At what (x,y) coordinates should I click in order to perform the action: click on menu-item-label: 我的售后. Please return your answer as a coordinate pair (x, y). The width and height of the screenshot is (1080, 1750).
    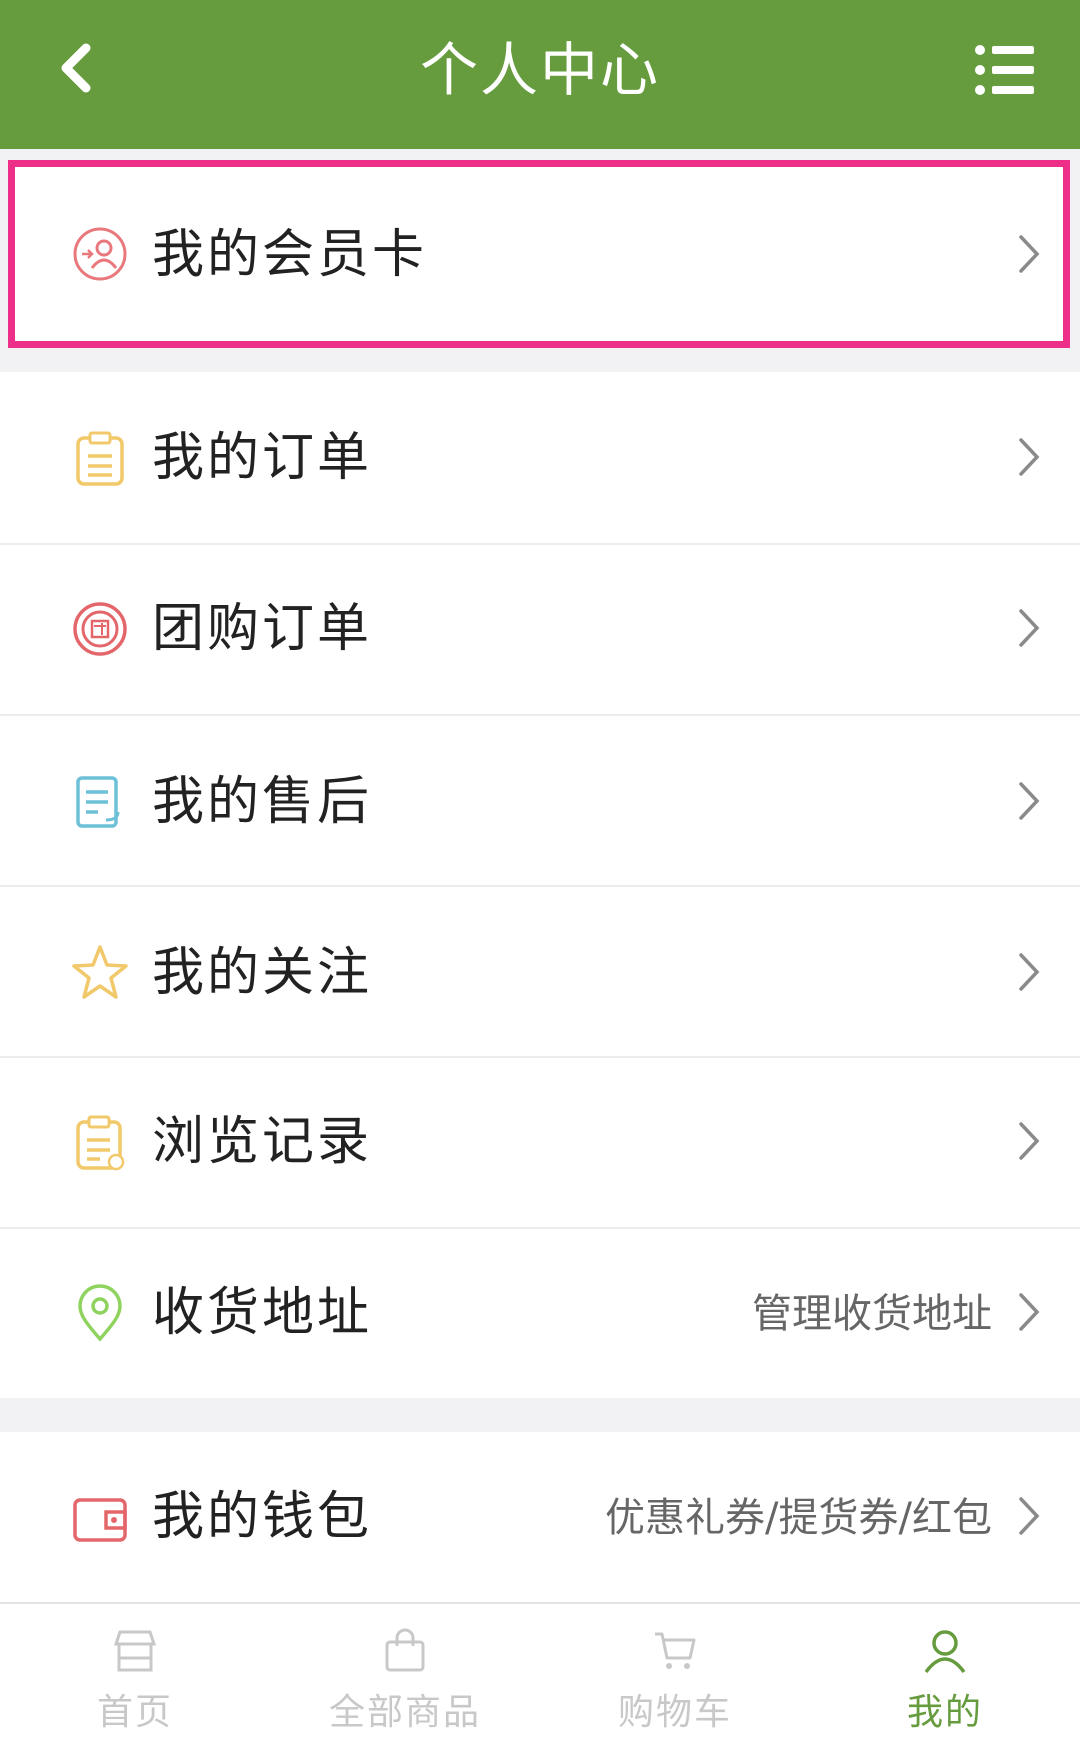
    Looking at the image, I should click on (262, 802).